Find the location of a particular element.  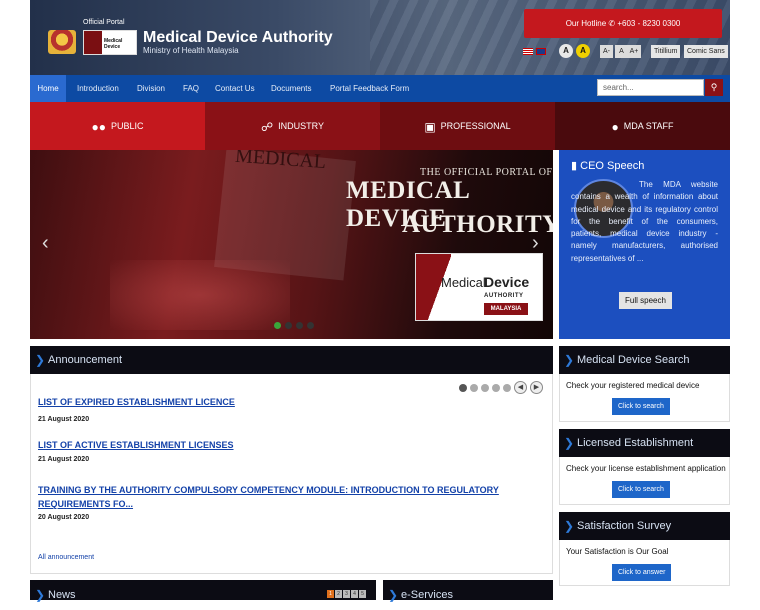

english-flag-icon is located at coordinates (541, 51).